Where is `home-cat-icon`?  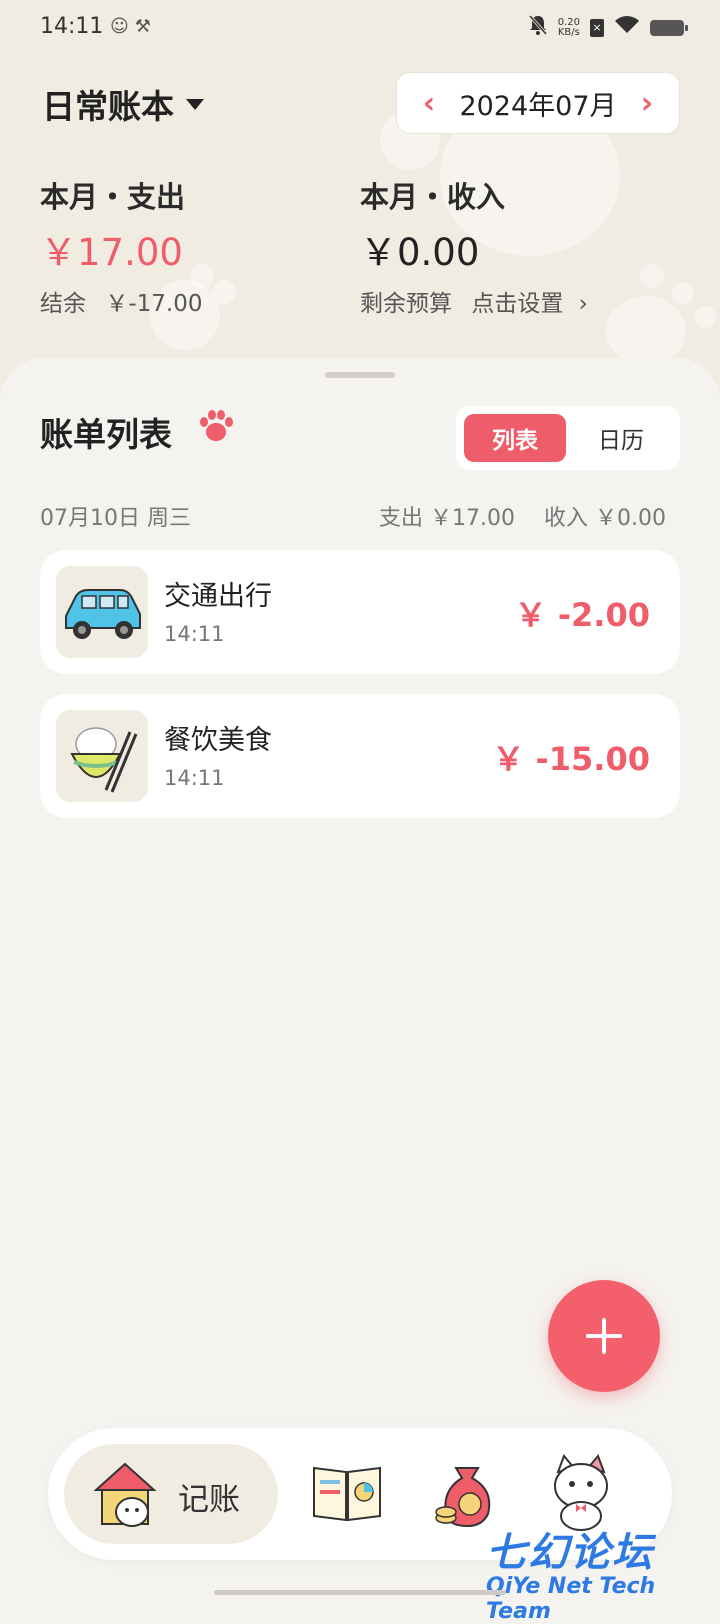 home-cat-icon is located at coordinates (125, 1494).